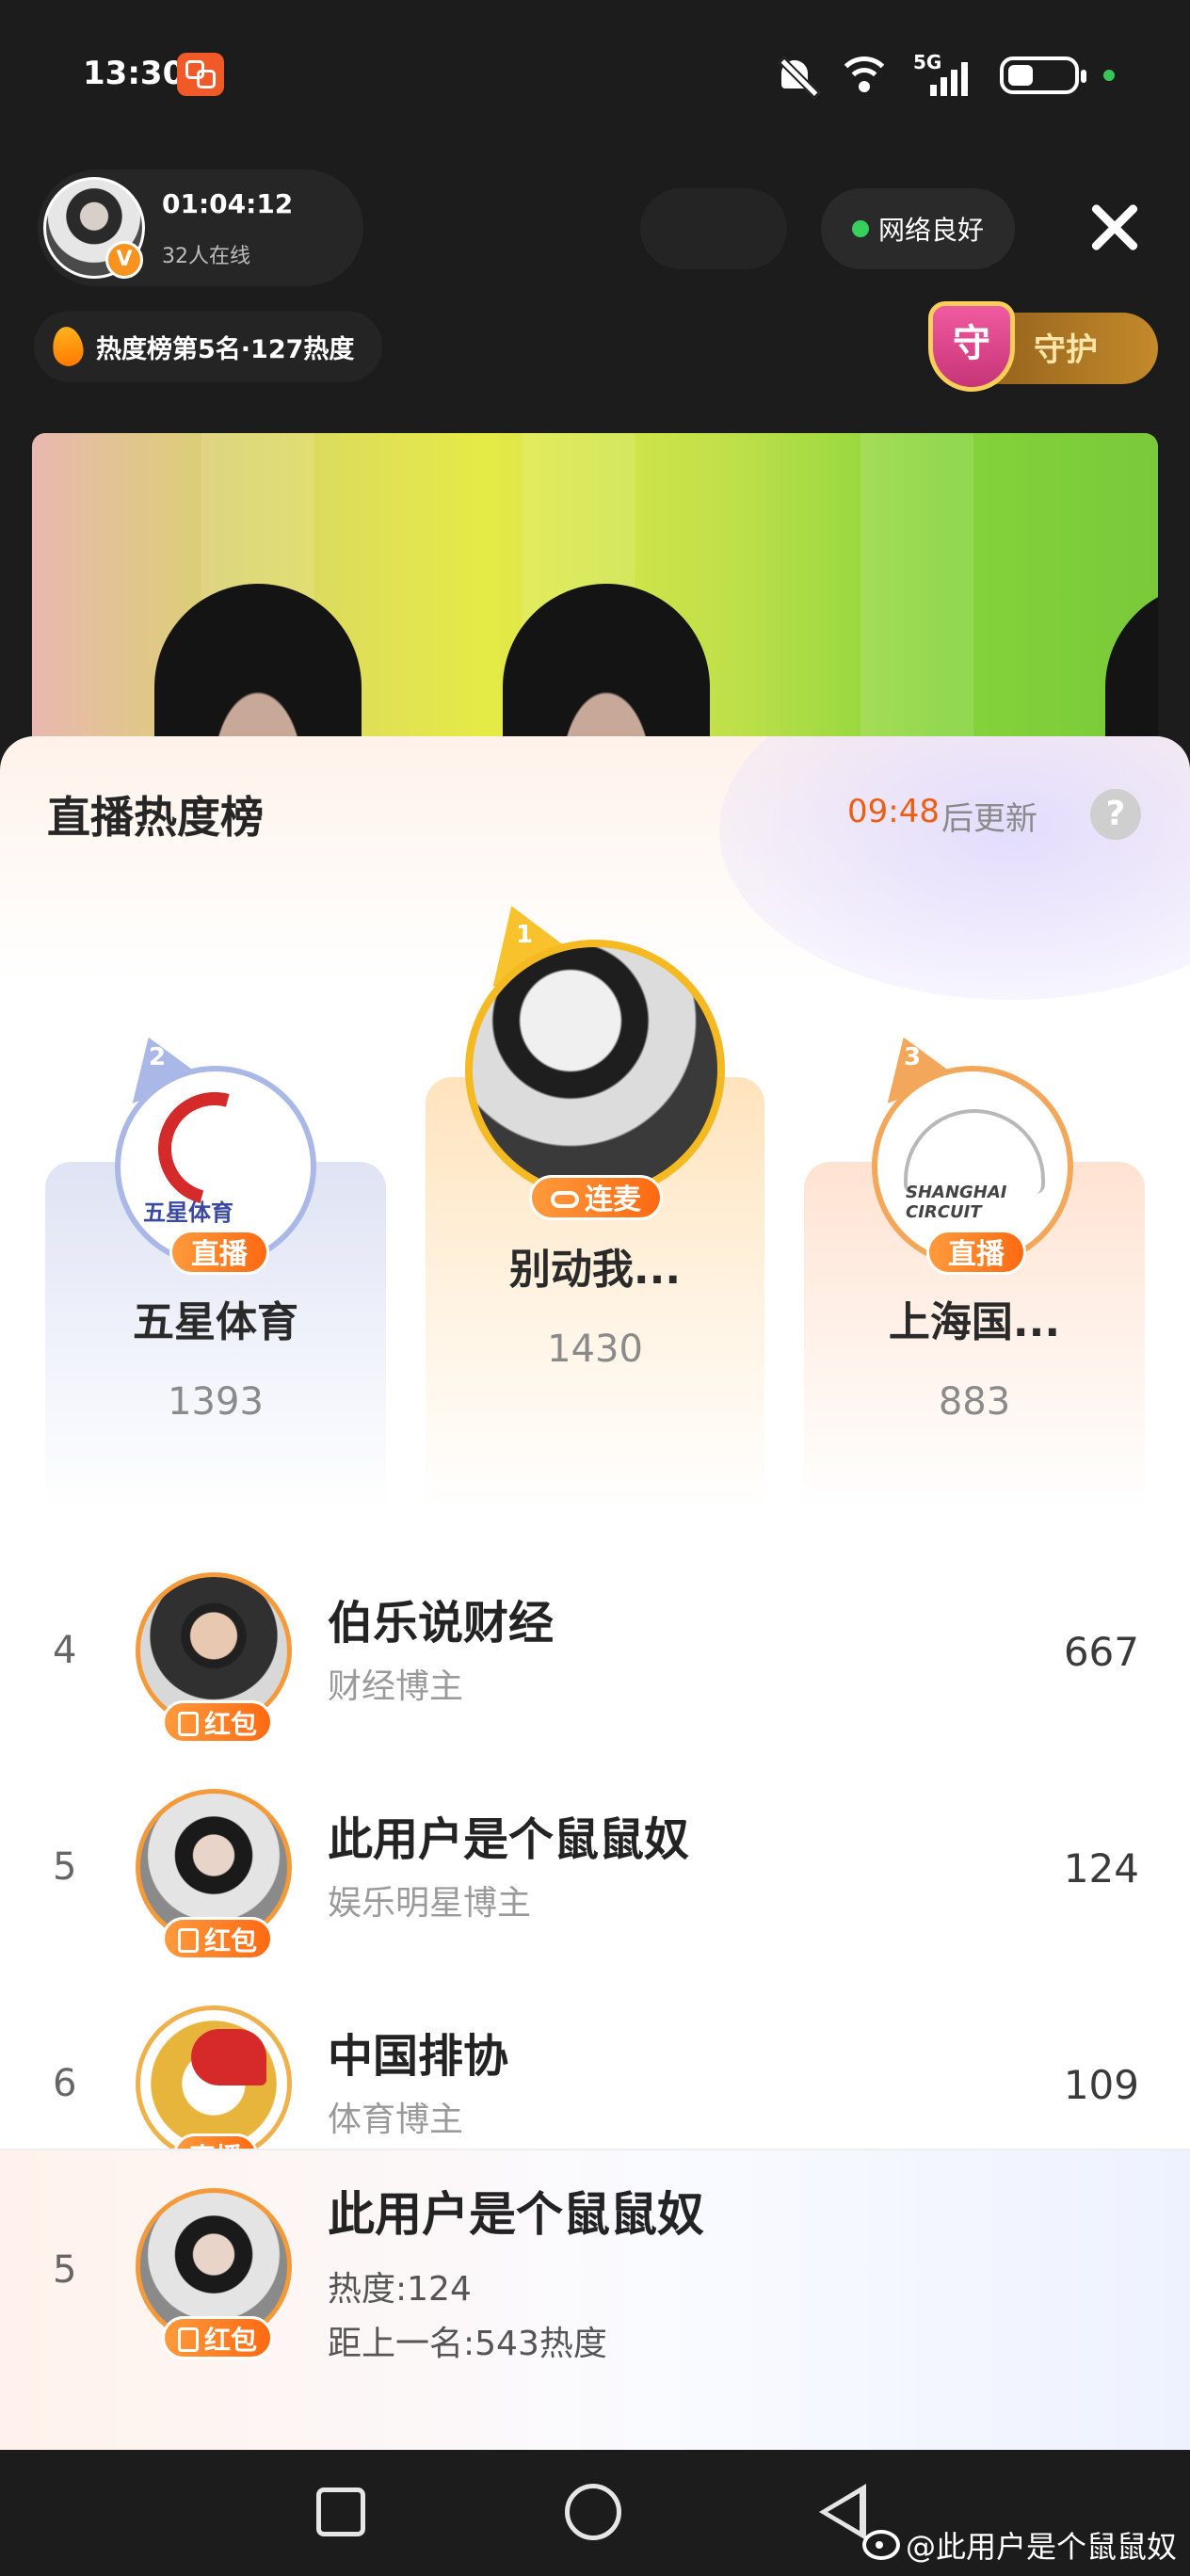 The image size is (1190, 2576). What do you see at coordinates (65, 2083) in the screenshot?
I see `rank-number: 6` at bounding box center [65, 2083].